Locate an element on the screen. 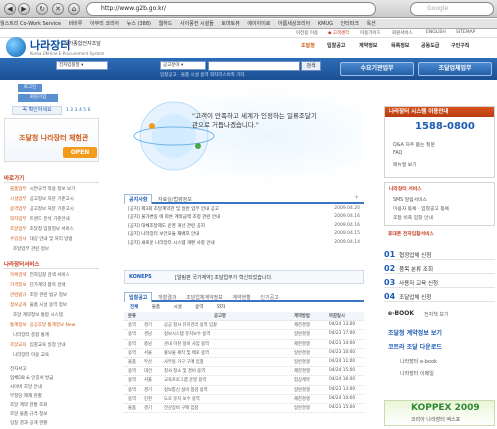  search-button: 검색 is located at coordinates (311, 66).